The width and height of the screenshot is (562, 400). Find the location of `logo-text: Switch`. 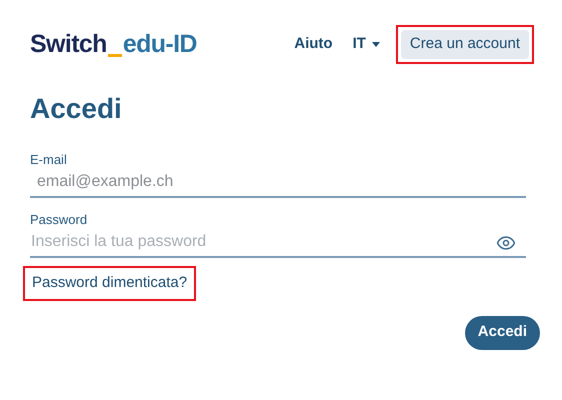

logo-text: Switch is located at coordinates (68, 44).